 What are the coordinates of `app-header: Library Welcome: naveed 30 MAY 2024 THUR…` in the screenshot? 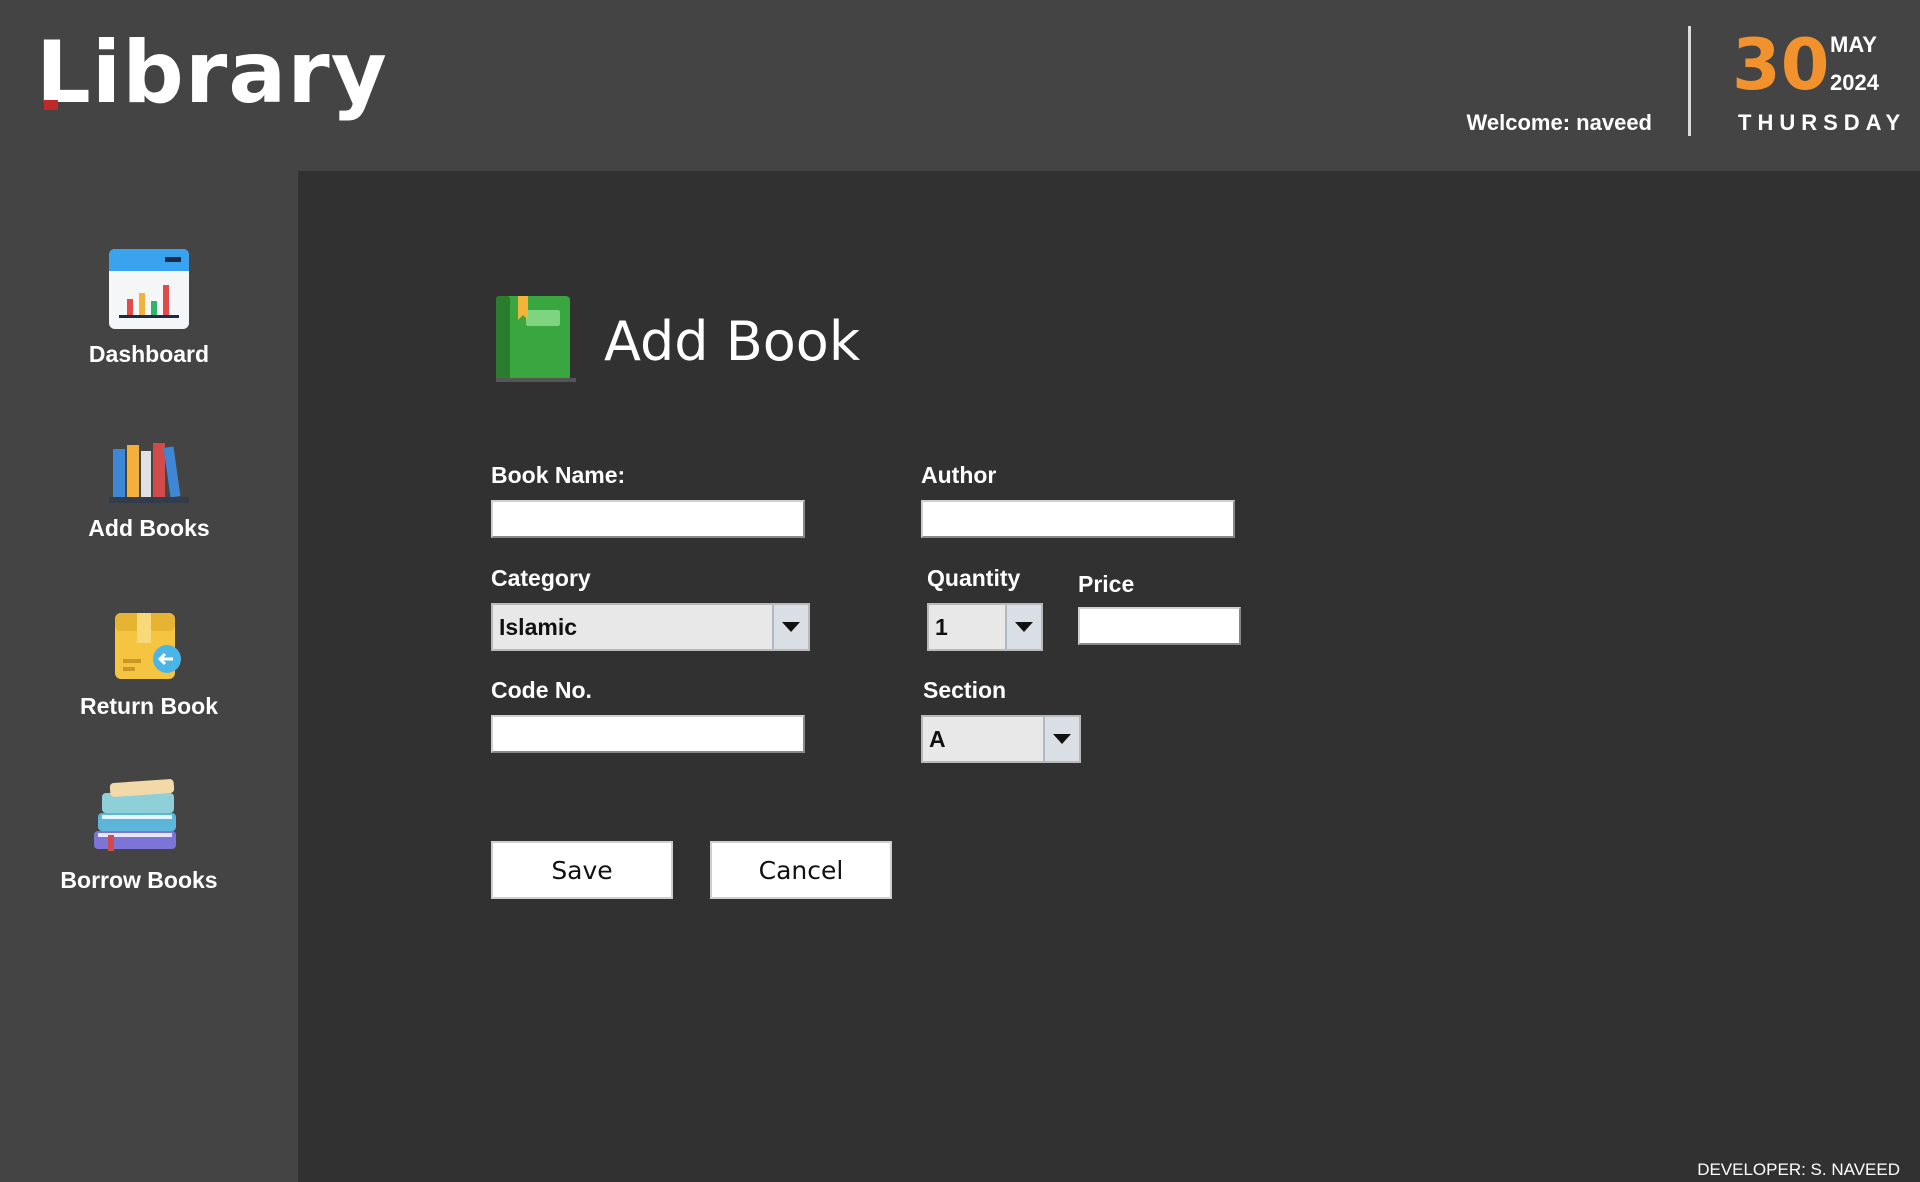 It's located at (960, 85).